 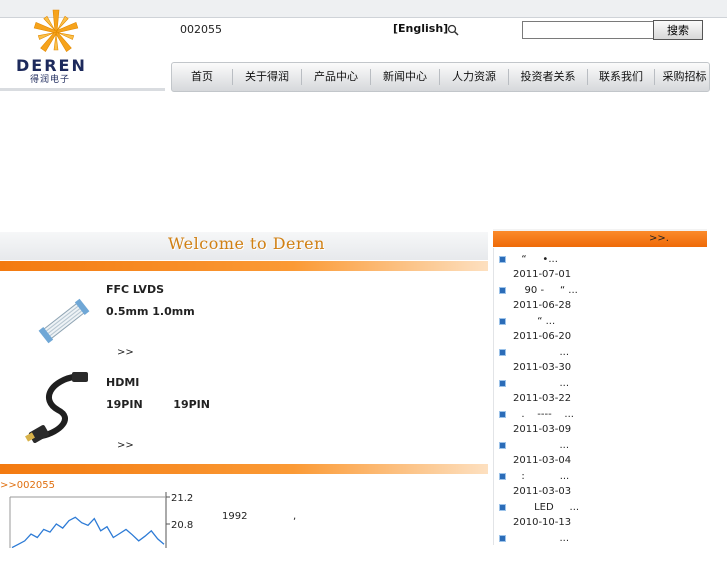 What do you see at coordinates (542, 305) in the screenshot?
I see `news-date: 2011-06-28` at bounding box center [542, 305].